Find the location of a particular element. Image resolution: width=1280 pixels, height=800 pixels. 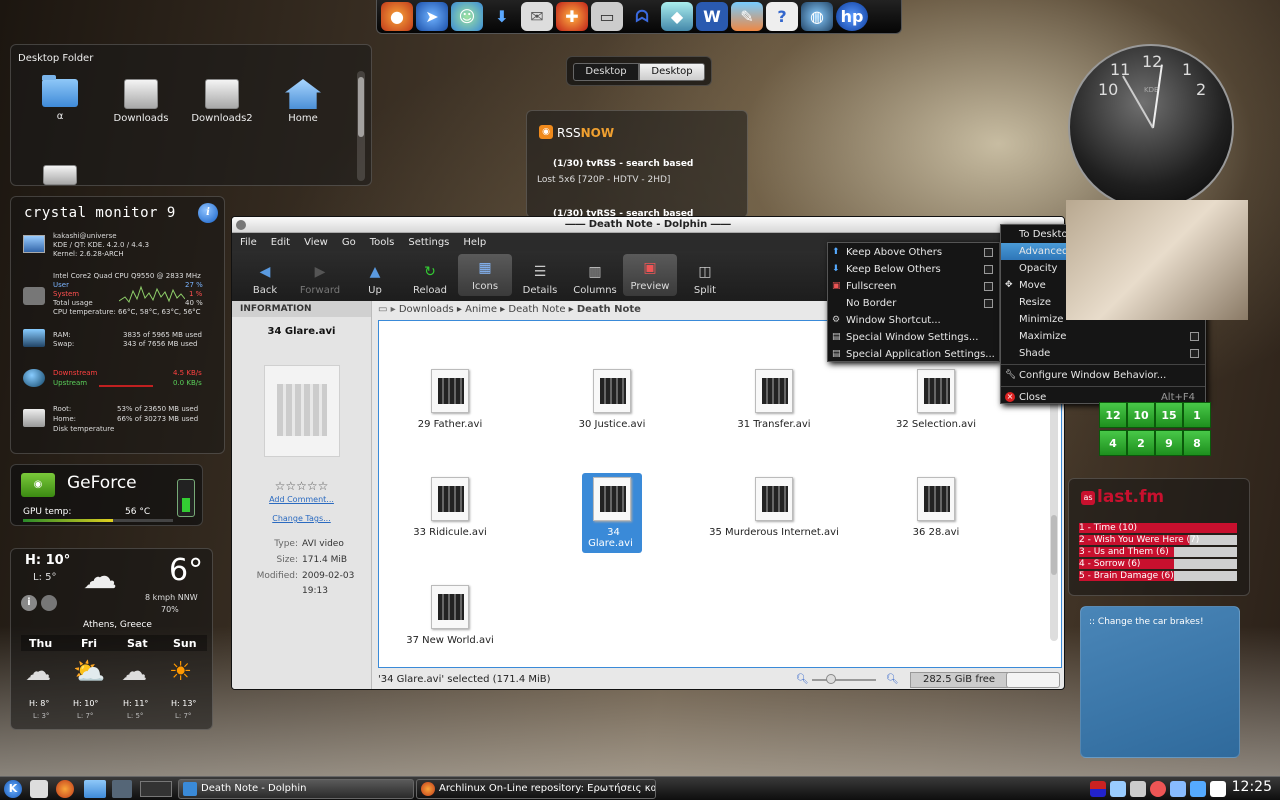

preview-button: ▣ Preview is located at coordinates (650, 275).